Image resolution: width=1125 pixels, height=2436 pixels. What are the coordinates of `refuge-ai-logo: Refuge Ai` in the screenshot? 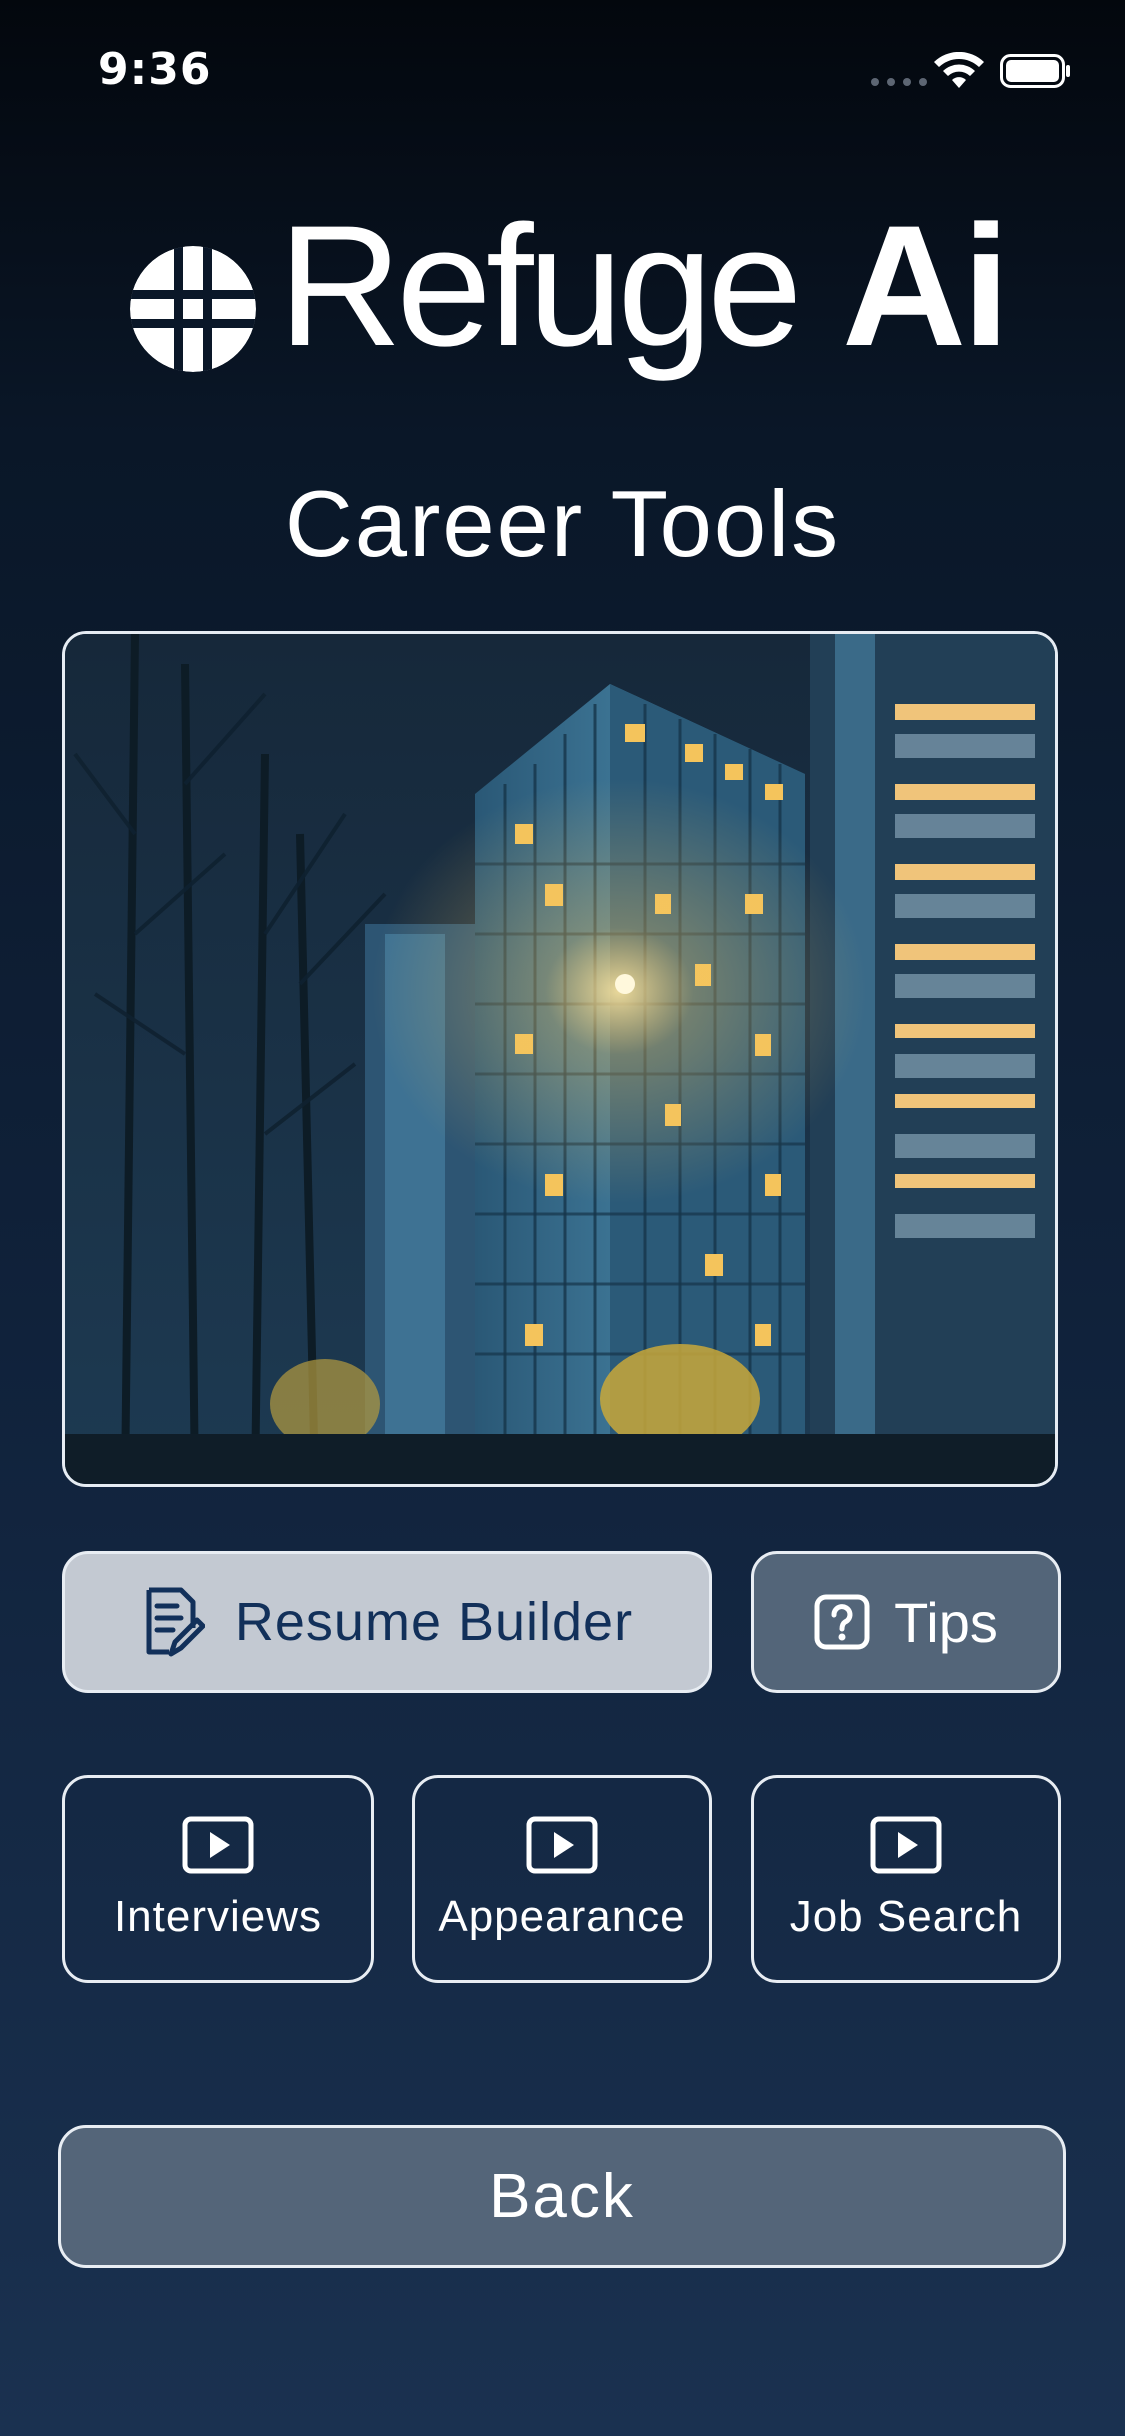 It's located at (569, 305).